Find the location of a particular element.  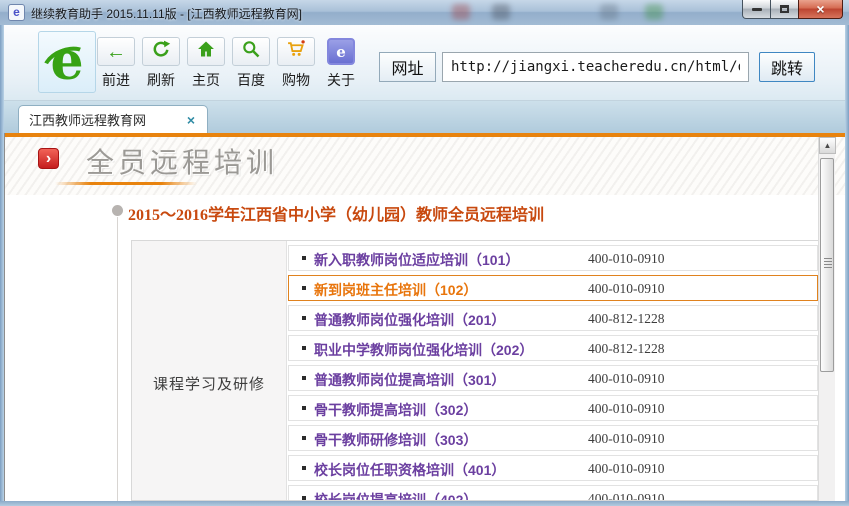

scrollbar-thumb is located at coordinates (827, 265).